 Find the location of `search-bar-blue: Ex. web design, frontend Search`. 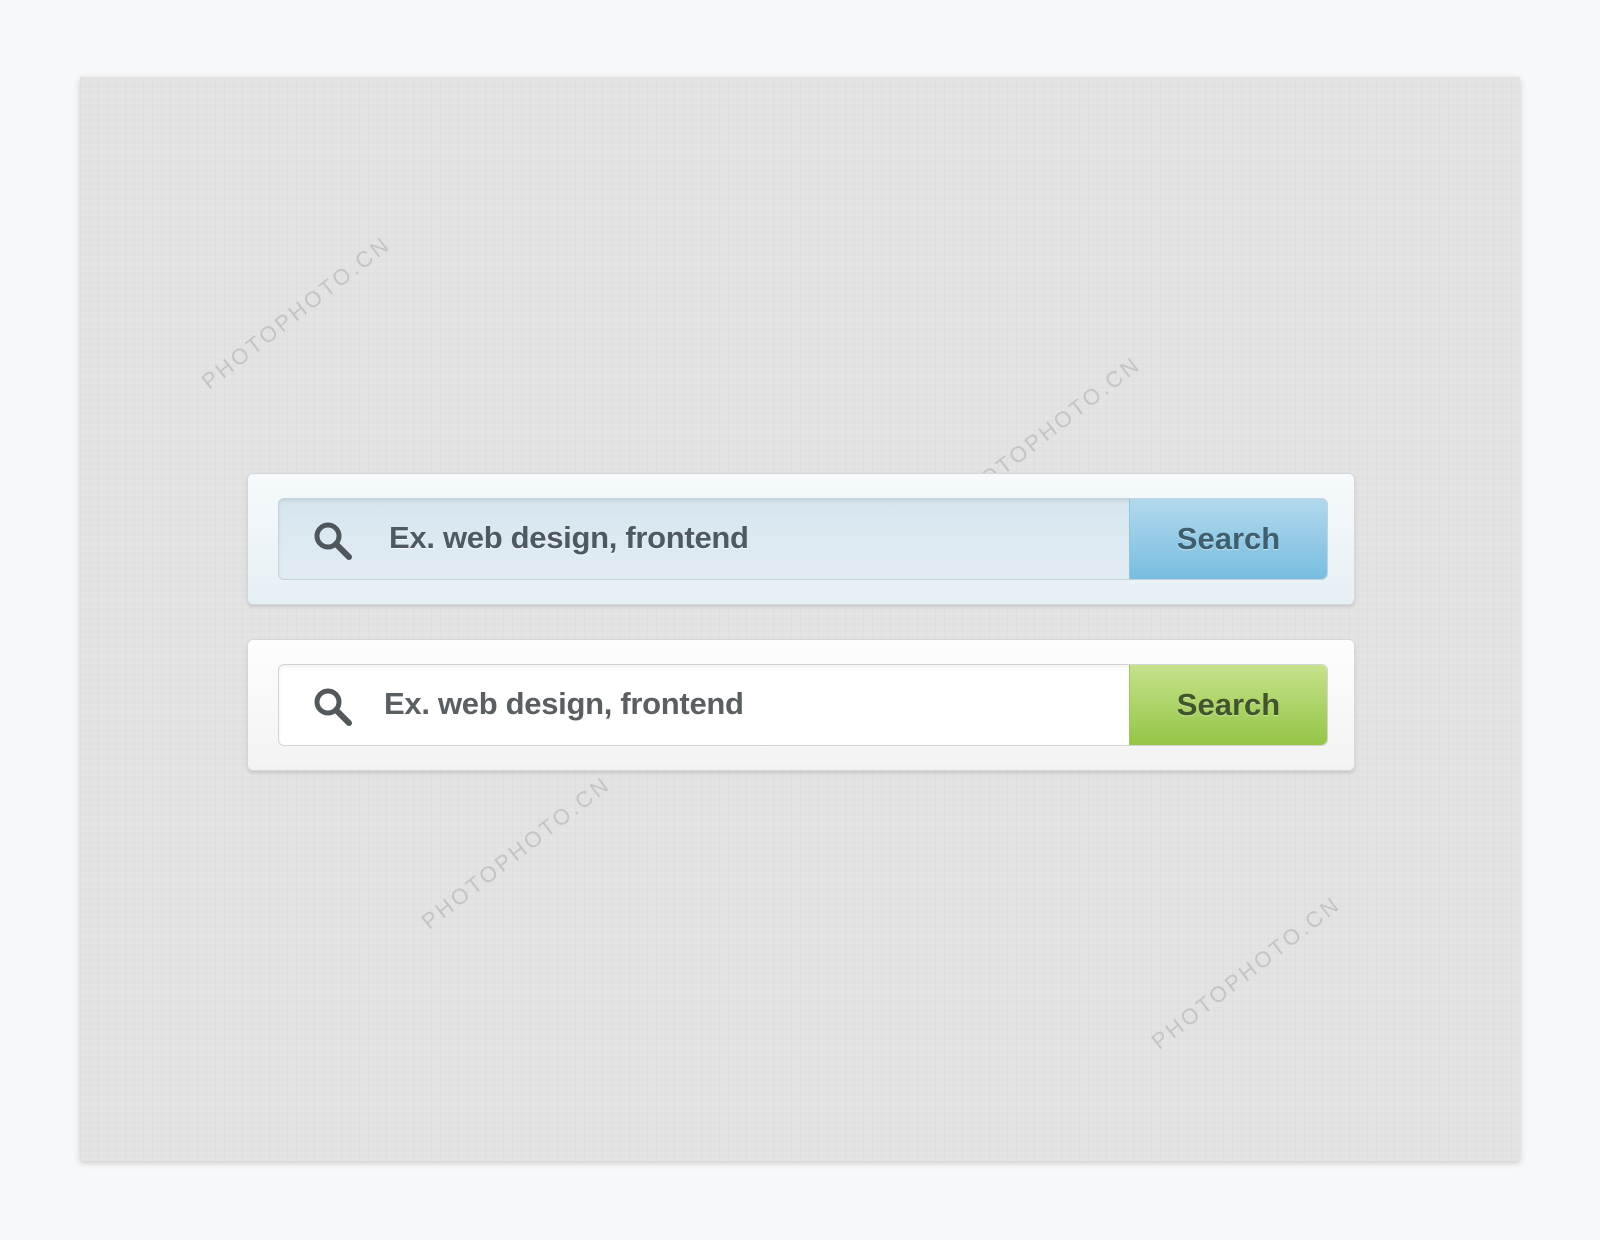

search-bar-blue: Ex. web design, frontend Search is located at coordinates (801, 539).